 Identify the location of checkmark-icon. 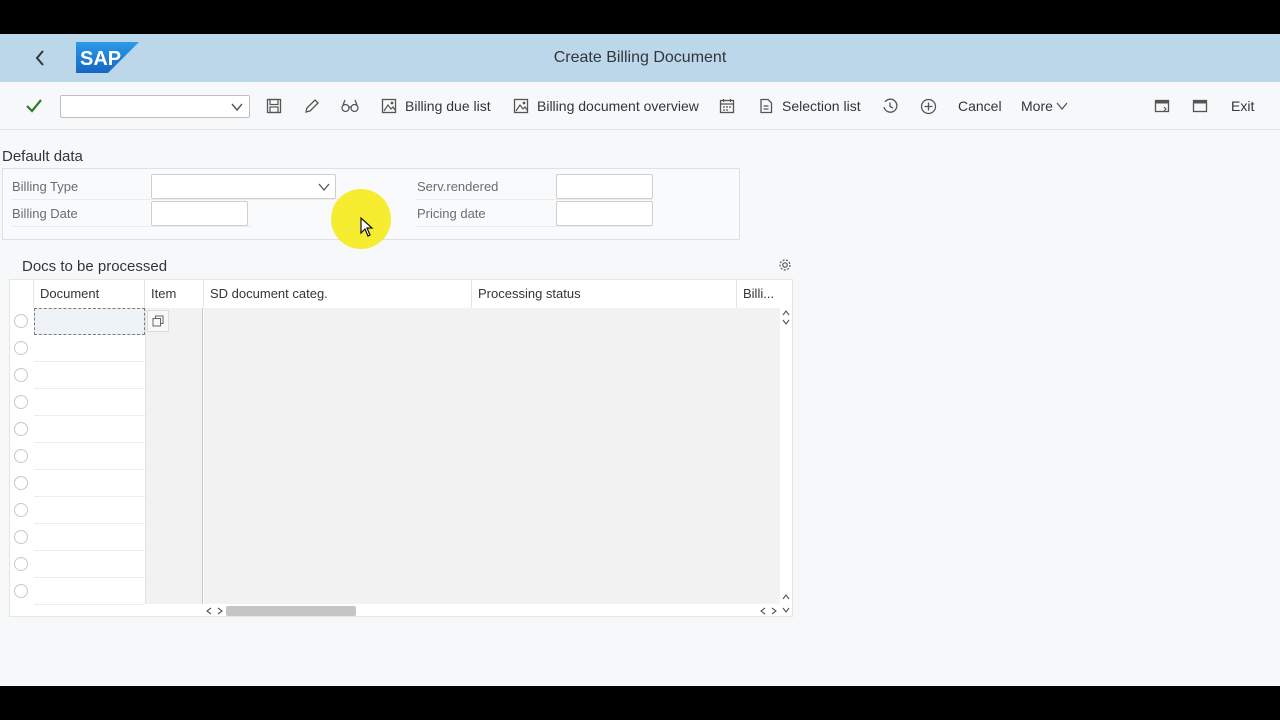
(34, 106).